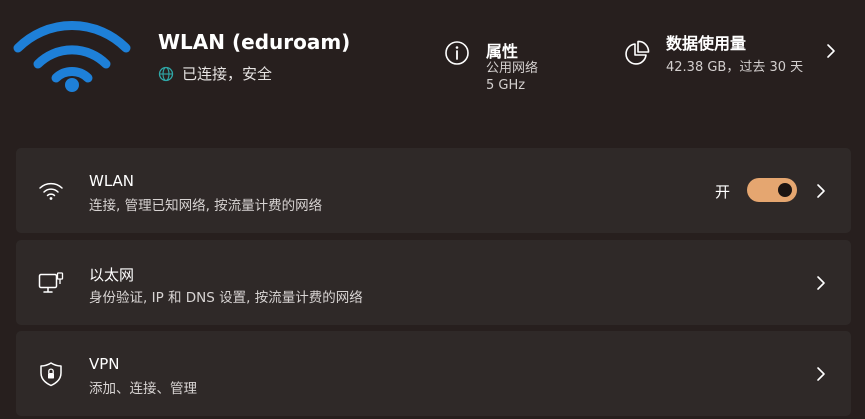 This screenshot has width=865, height=419. I want to click on wlan-toggle, so click(772, 190).